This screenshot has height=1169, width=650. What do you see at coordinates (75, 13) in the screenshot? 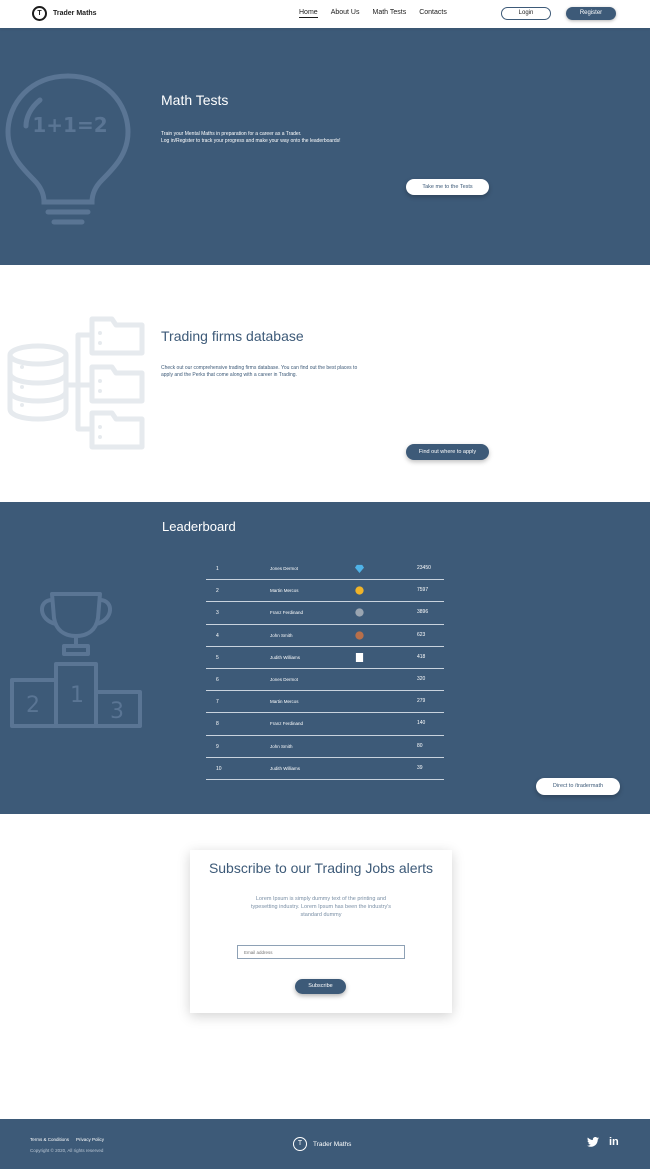
I see `brand-name: Trader Maths` at bounding box center [75, 13].